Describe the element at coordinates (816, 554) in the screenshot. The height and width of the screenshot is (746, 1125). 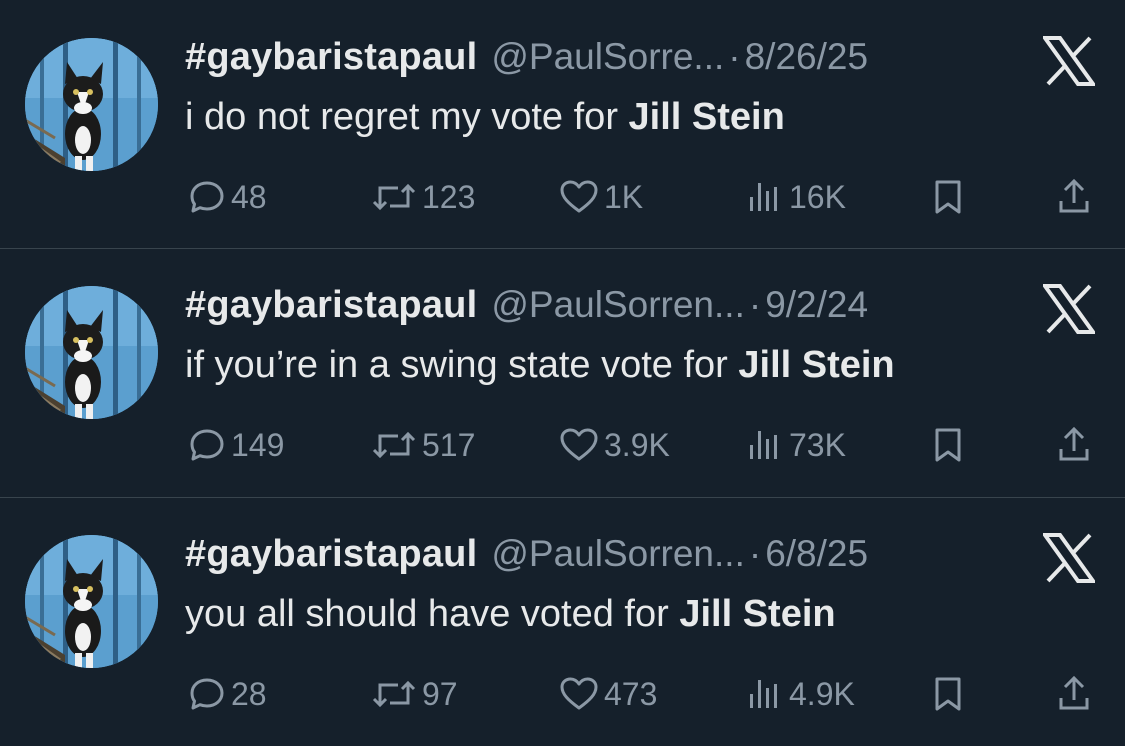
I see `tweet-date: 6/8/25` at that location.